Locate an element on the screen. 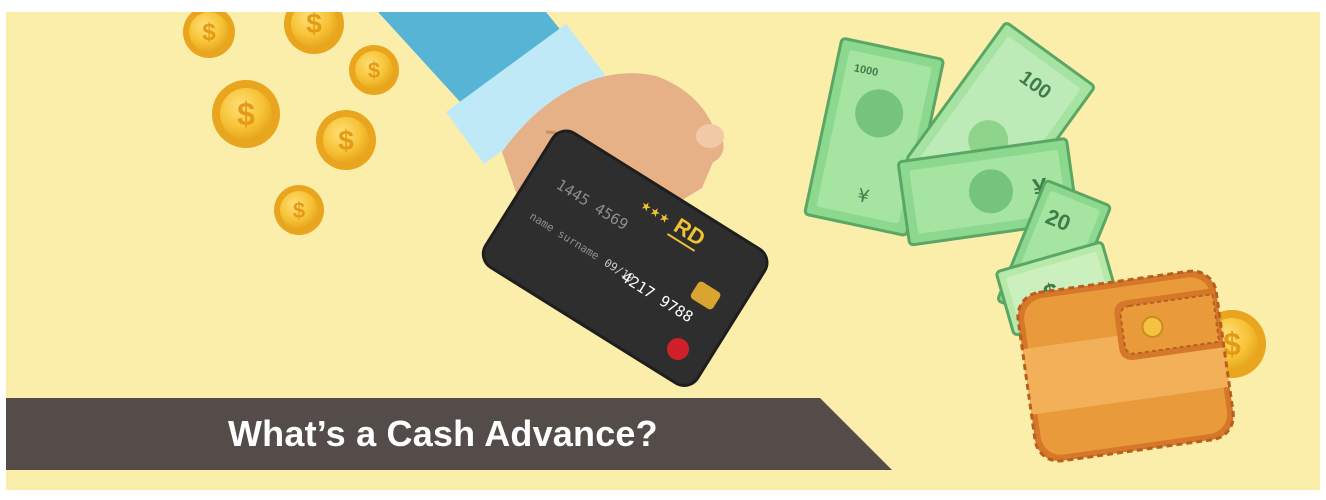 The height and width of the screenshot is (500, 1326). page-title: What’s a Cash Advance? is located at coordinates (443, 433).